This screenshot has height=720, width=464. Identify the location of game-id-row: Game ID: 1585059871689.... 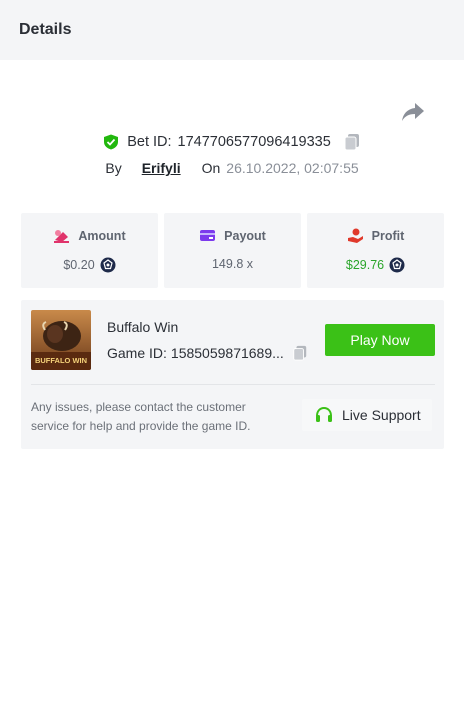
(207, 353).